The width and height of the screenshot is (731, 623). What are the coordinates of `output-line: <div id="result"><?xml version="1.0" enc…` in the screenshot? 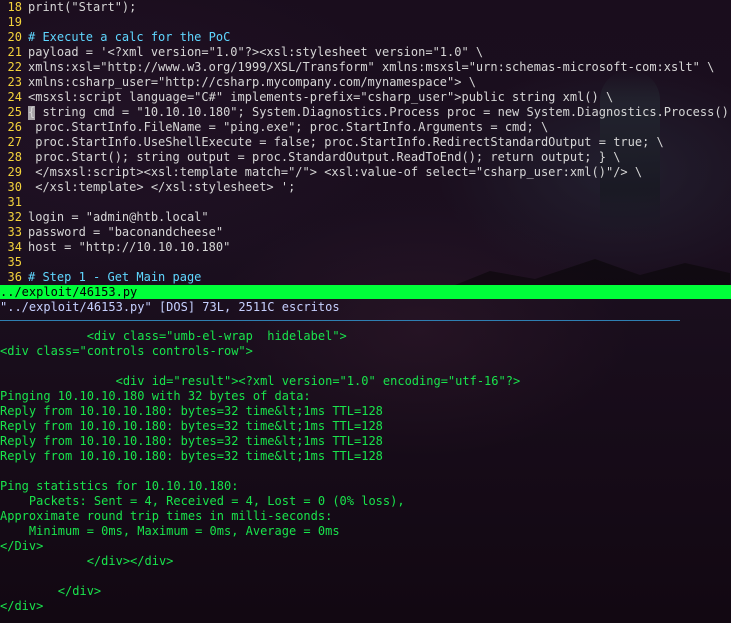 It's located at (260, 381).